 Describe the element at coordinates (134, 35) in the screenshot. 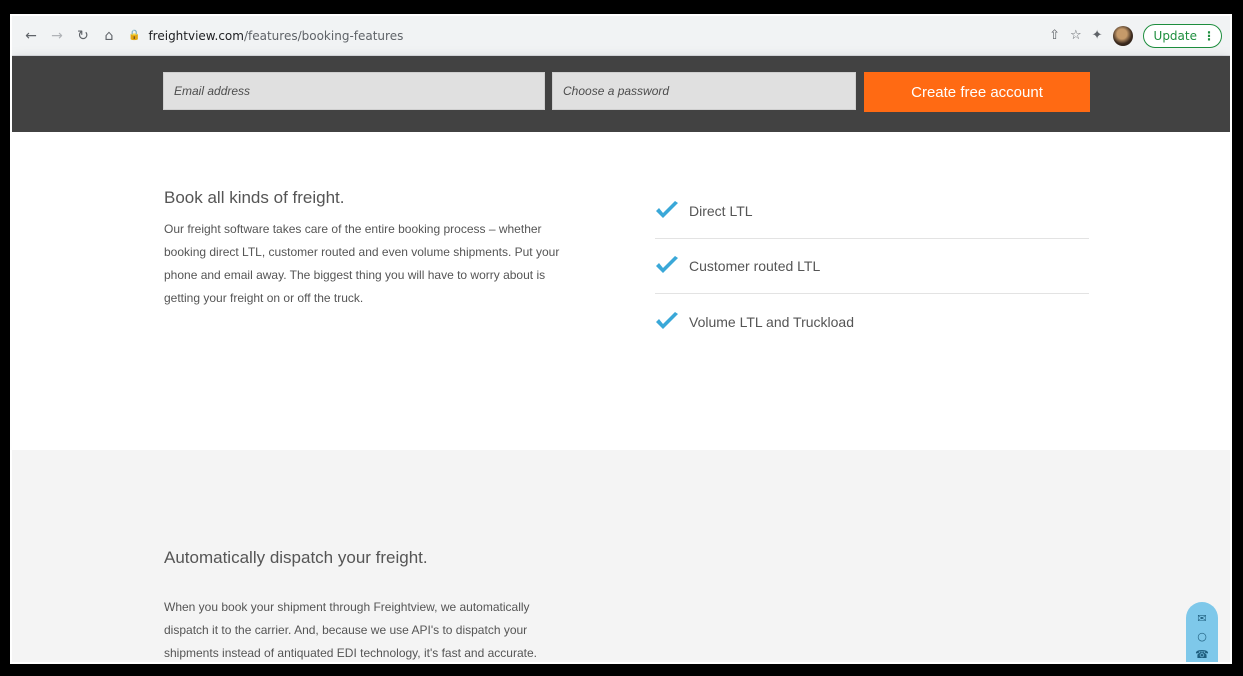

I see `lock-icon: 🔒` at that location.